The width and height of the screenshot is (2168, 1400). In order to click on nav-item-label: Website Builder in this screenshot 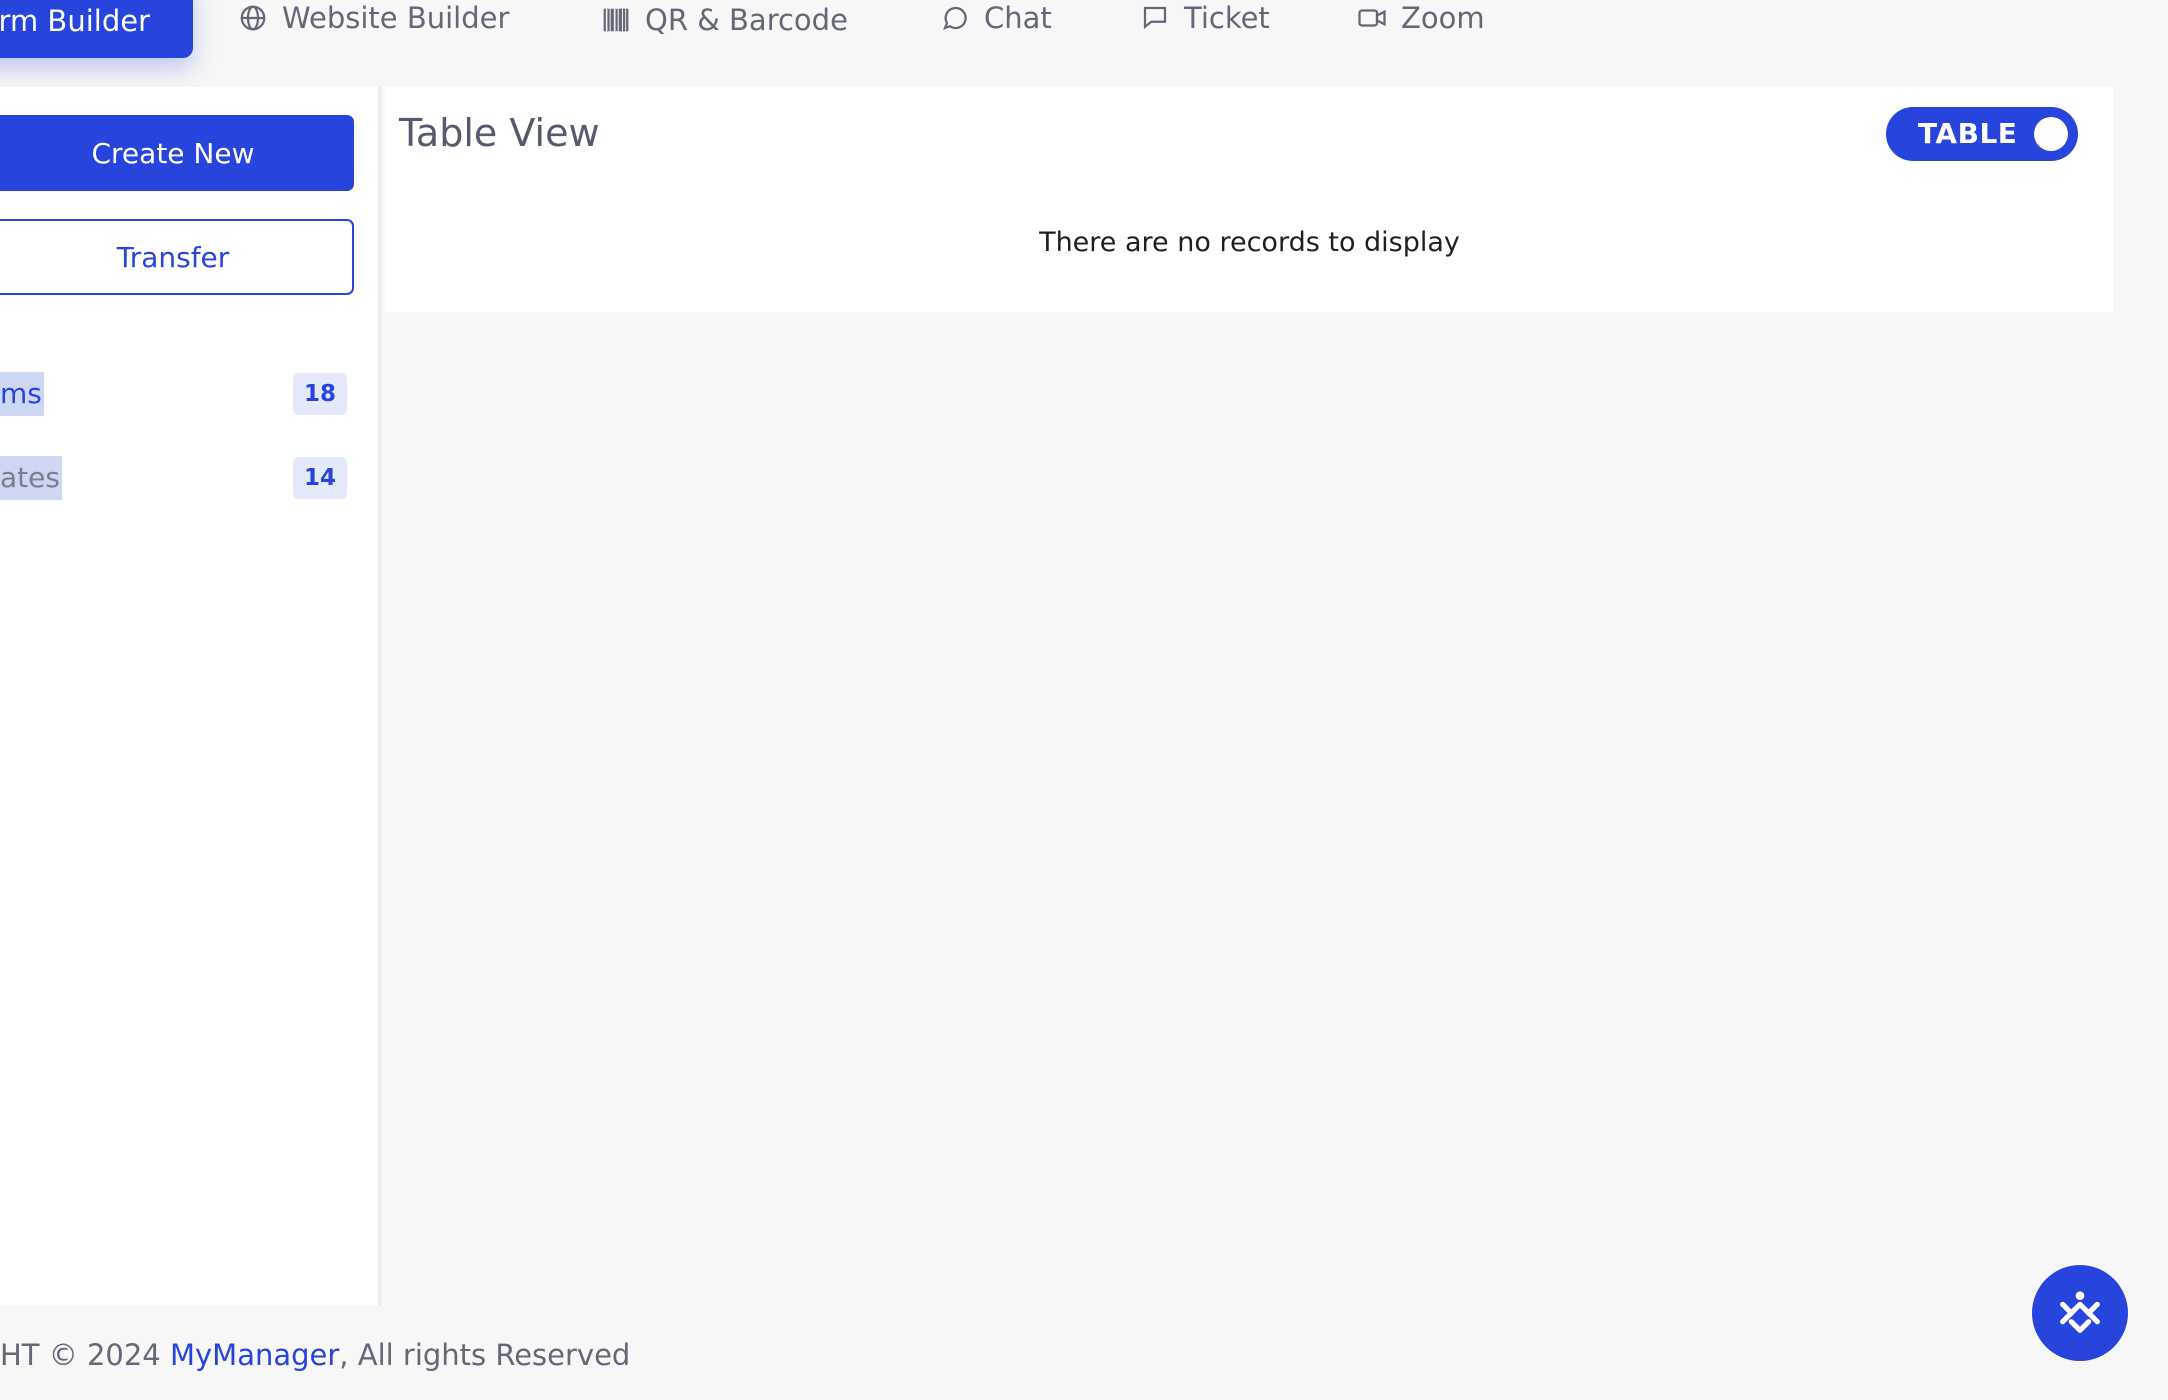, I will do `click(396, 18)`.